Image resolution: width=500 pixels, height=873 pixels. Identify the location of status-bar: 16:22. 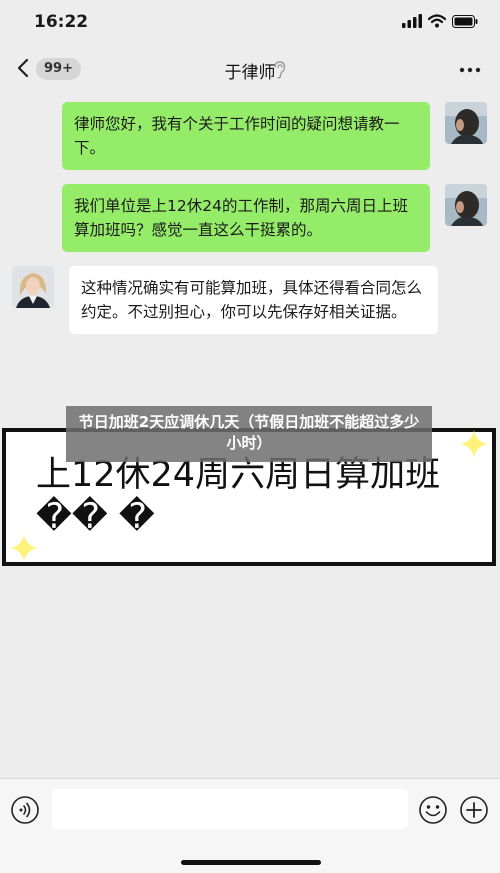
(250, 22).